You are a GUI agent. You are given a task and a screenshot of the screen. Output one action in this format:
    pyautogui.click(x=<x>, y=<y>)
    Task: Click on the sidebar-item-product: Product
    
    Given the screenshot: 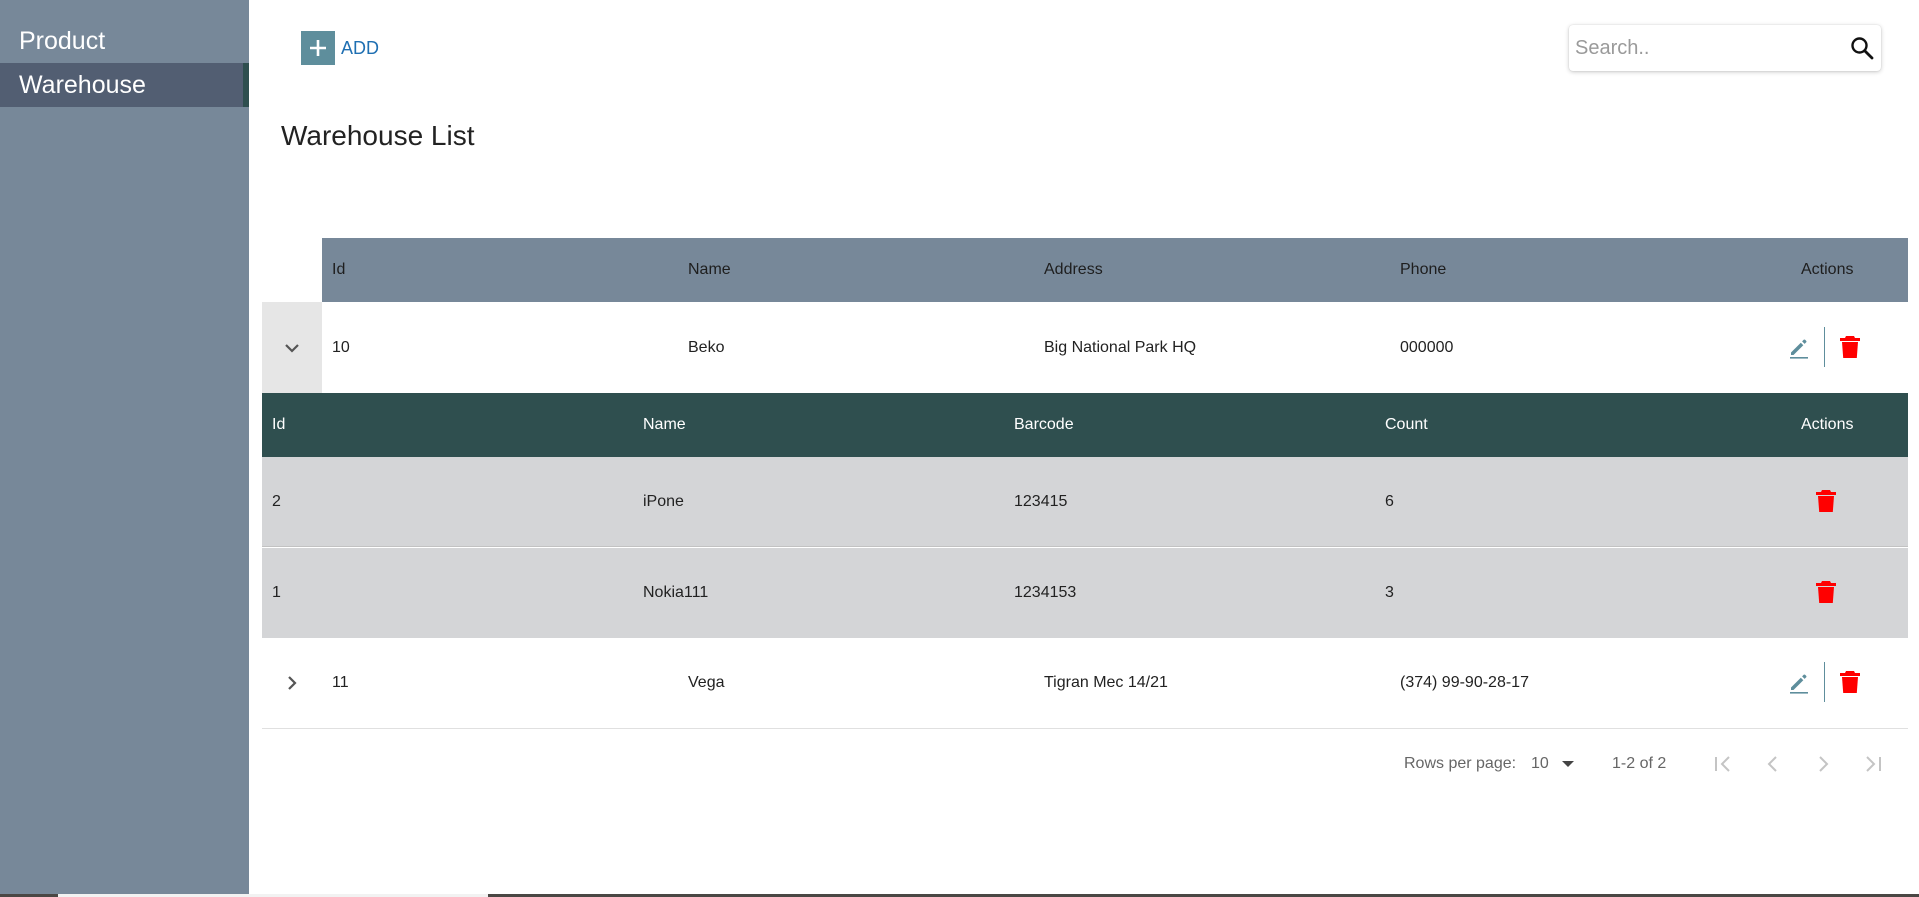 What is the action you would take?
    pyautogui.click(x=124, y=41)
    